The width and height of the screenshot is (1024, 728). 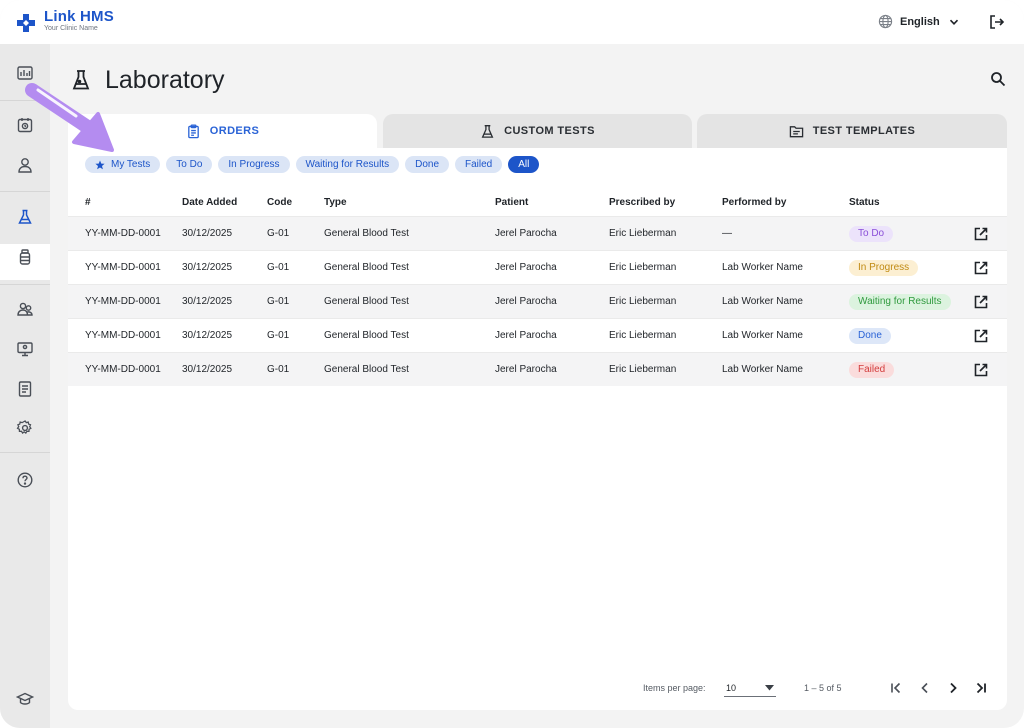 What do you see at coordinates (189, 164) in the screenshot?
I see `filter-to-do: To Do` at bounding box center [189, 164].